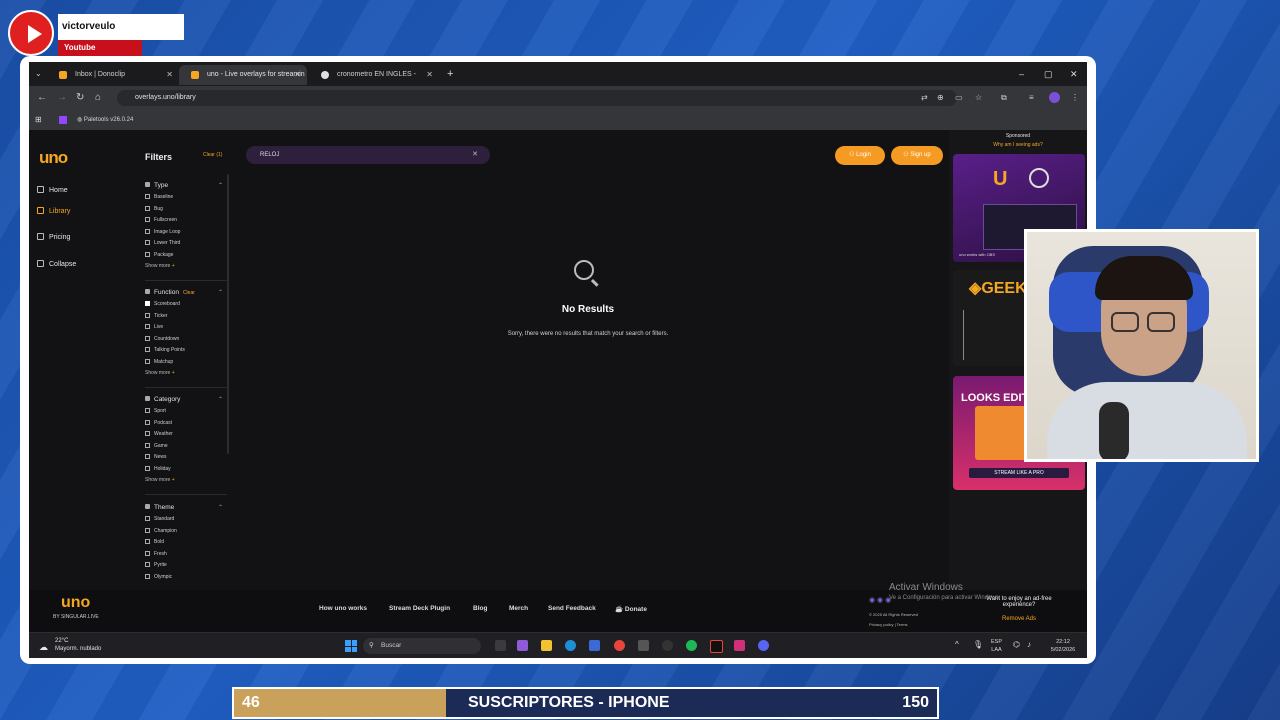  I want to click on windows-start-icon, so click(351, 646).